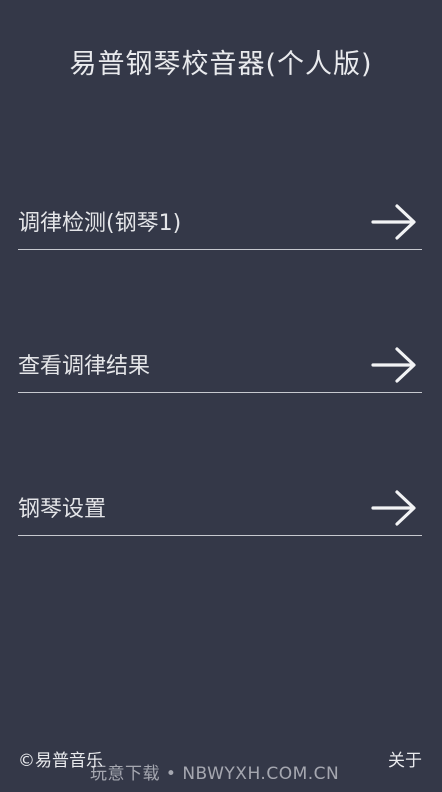 The height and width of the screenshot is (792, 442). I want to click on menu-item-tuning-check: 调律检测(钢琴1), so click(220, 224).